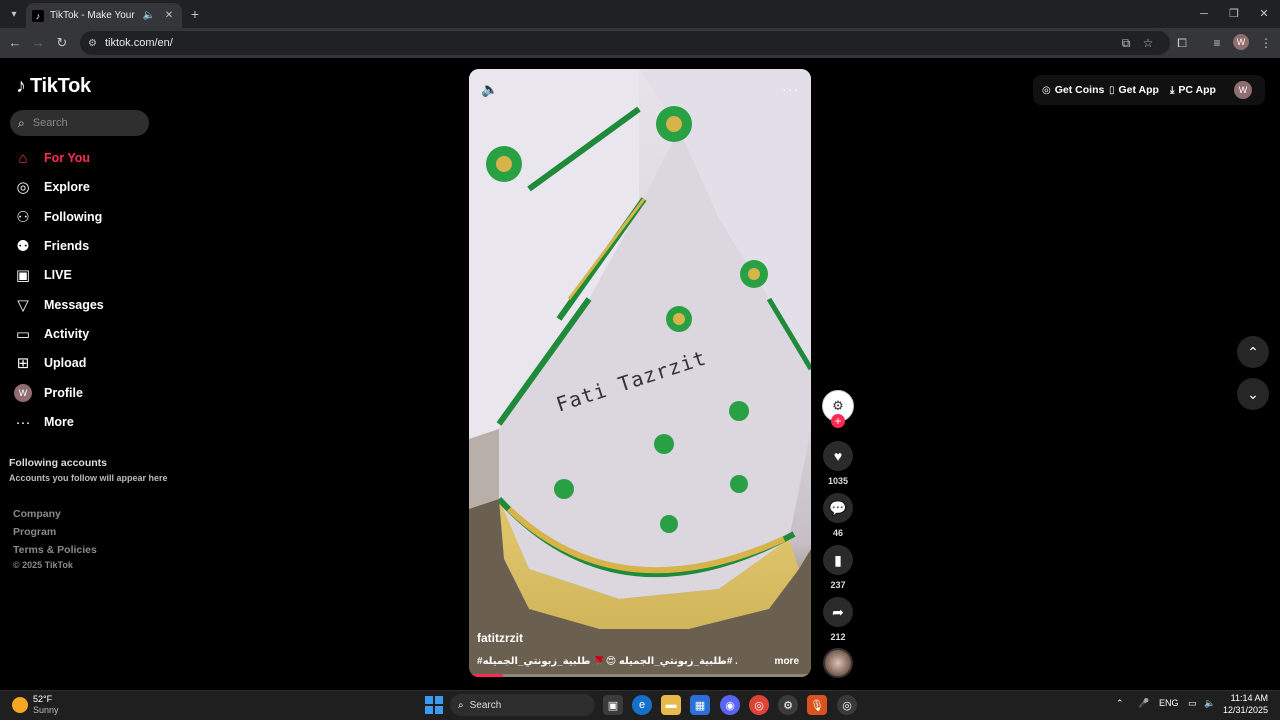 This screenshot has width=1280, height=720. Describe the element at coordinates (1046, 90) in the screenshot. I see `coin-icon: ◎` at that location.